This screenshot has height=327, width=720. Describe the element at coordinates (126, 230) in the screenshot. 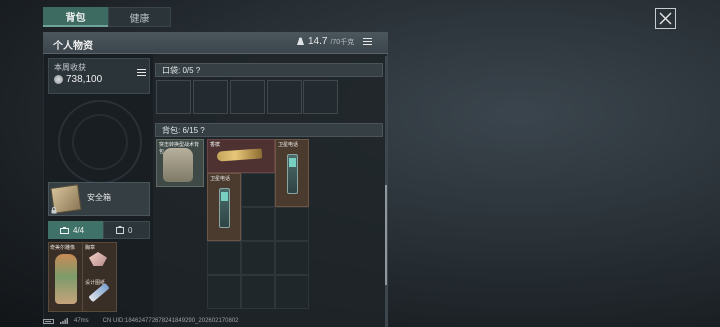

I see `tab-case: 0` at that location.